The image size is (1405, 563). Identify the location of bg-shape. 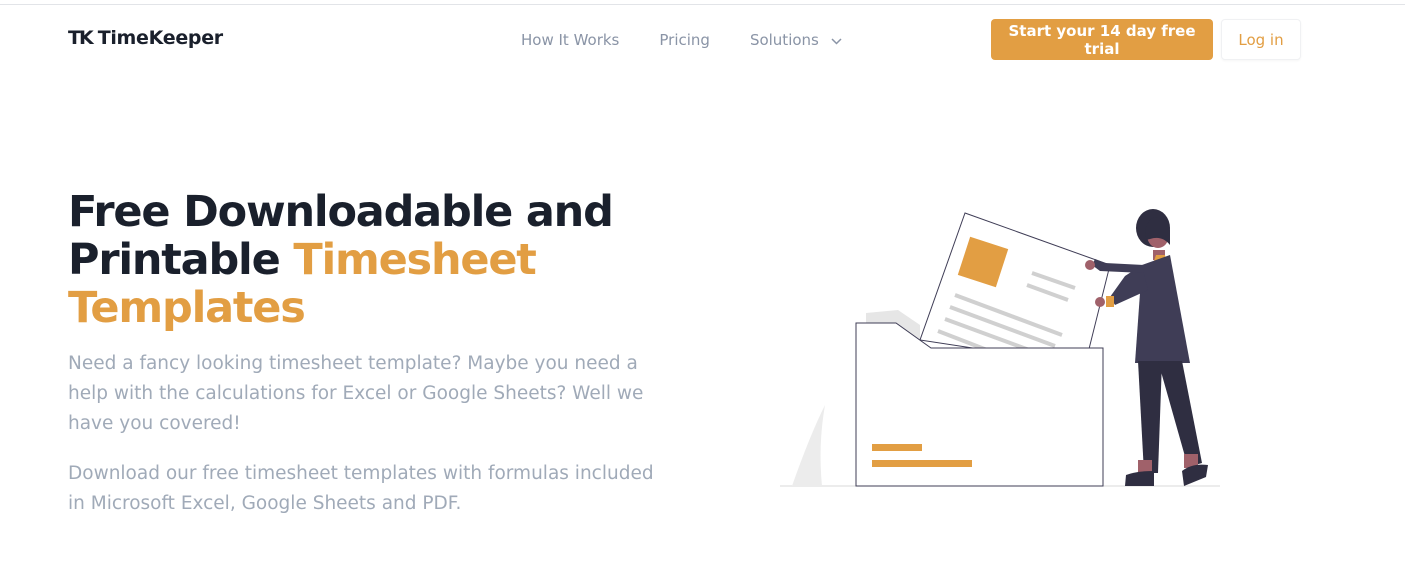
(808, 445).